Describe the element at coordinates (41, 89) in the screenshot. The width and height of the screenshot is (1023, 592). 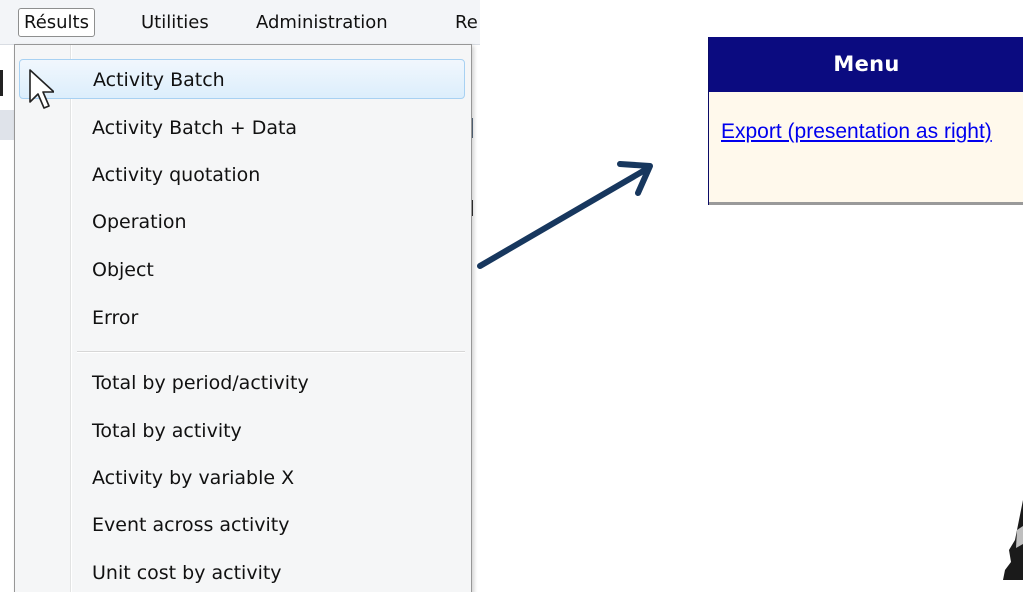
I see `pointer-cursor-icon` at that location.